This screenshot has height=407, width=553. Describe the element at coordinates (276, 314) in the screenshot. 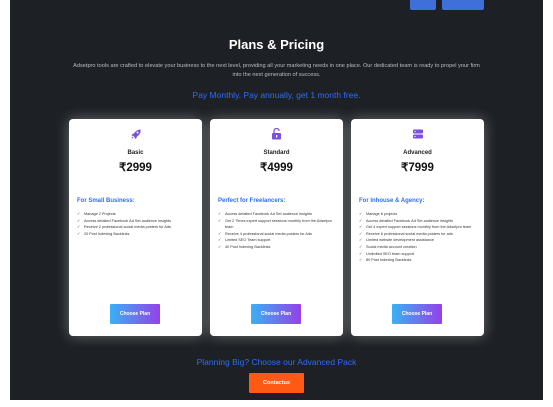

I see `choose-plan-button-standard: Choose Plan` at that location.